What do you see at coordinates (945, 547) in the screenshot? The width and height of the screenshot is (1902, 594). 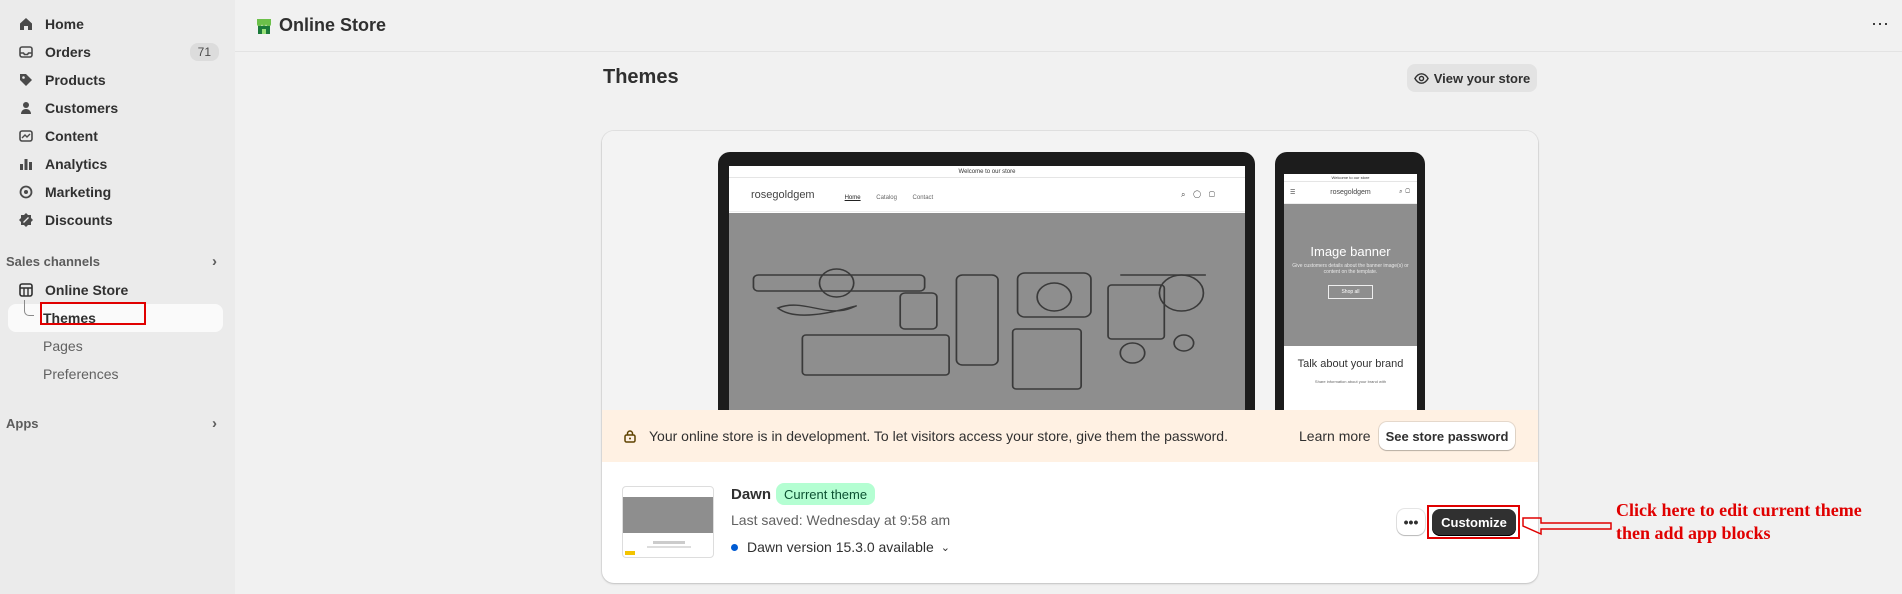 I see `chevron-down-icon: ⌄` at bounding box center [945, 547].